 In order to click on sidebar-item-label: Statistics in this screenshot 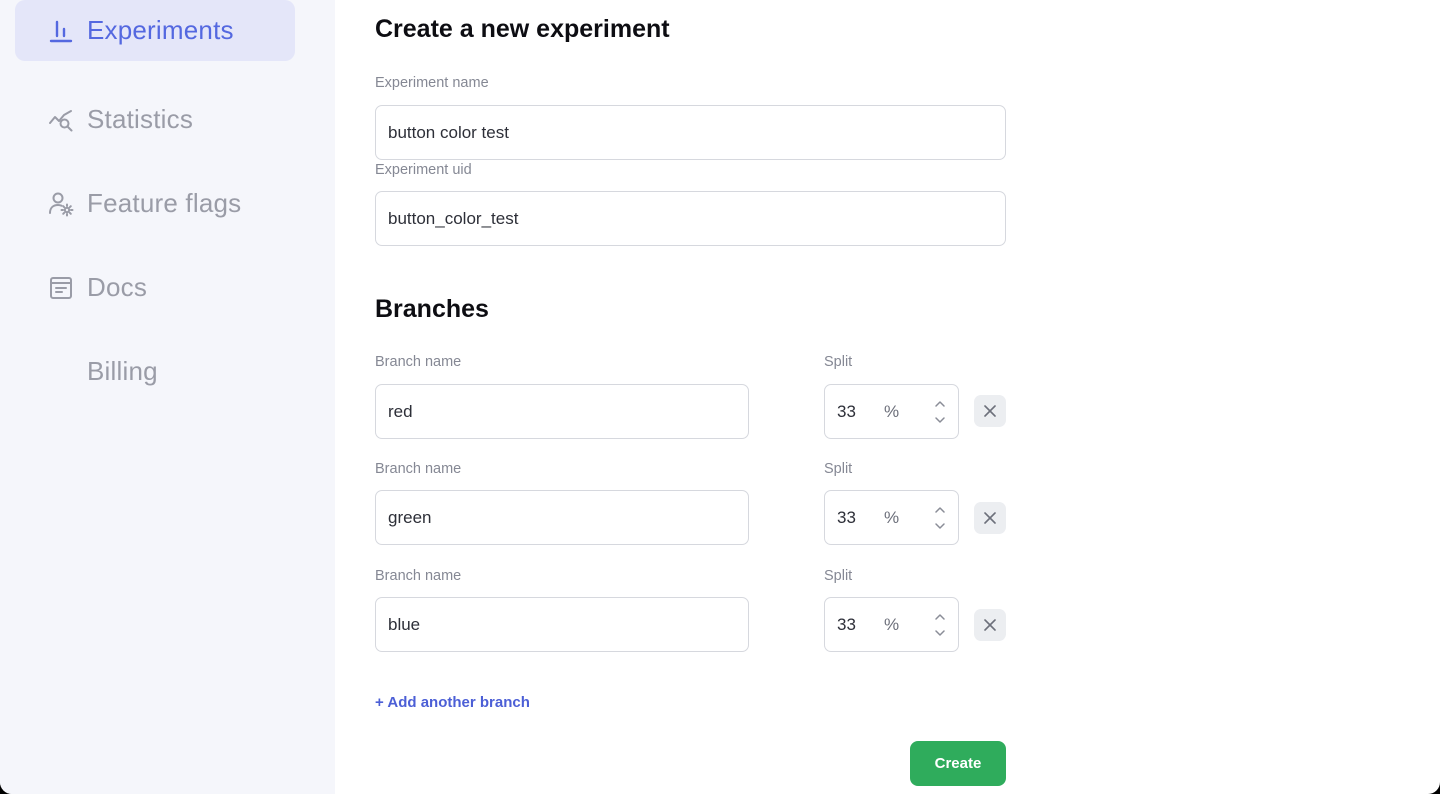, I will do `click(140, 119)`.